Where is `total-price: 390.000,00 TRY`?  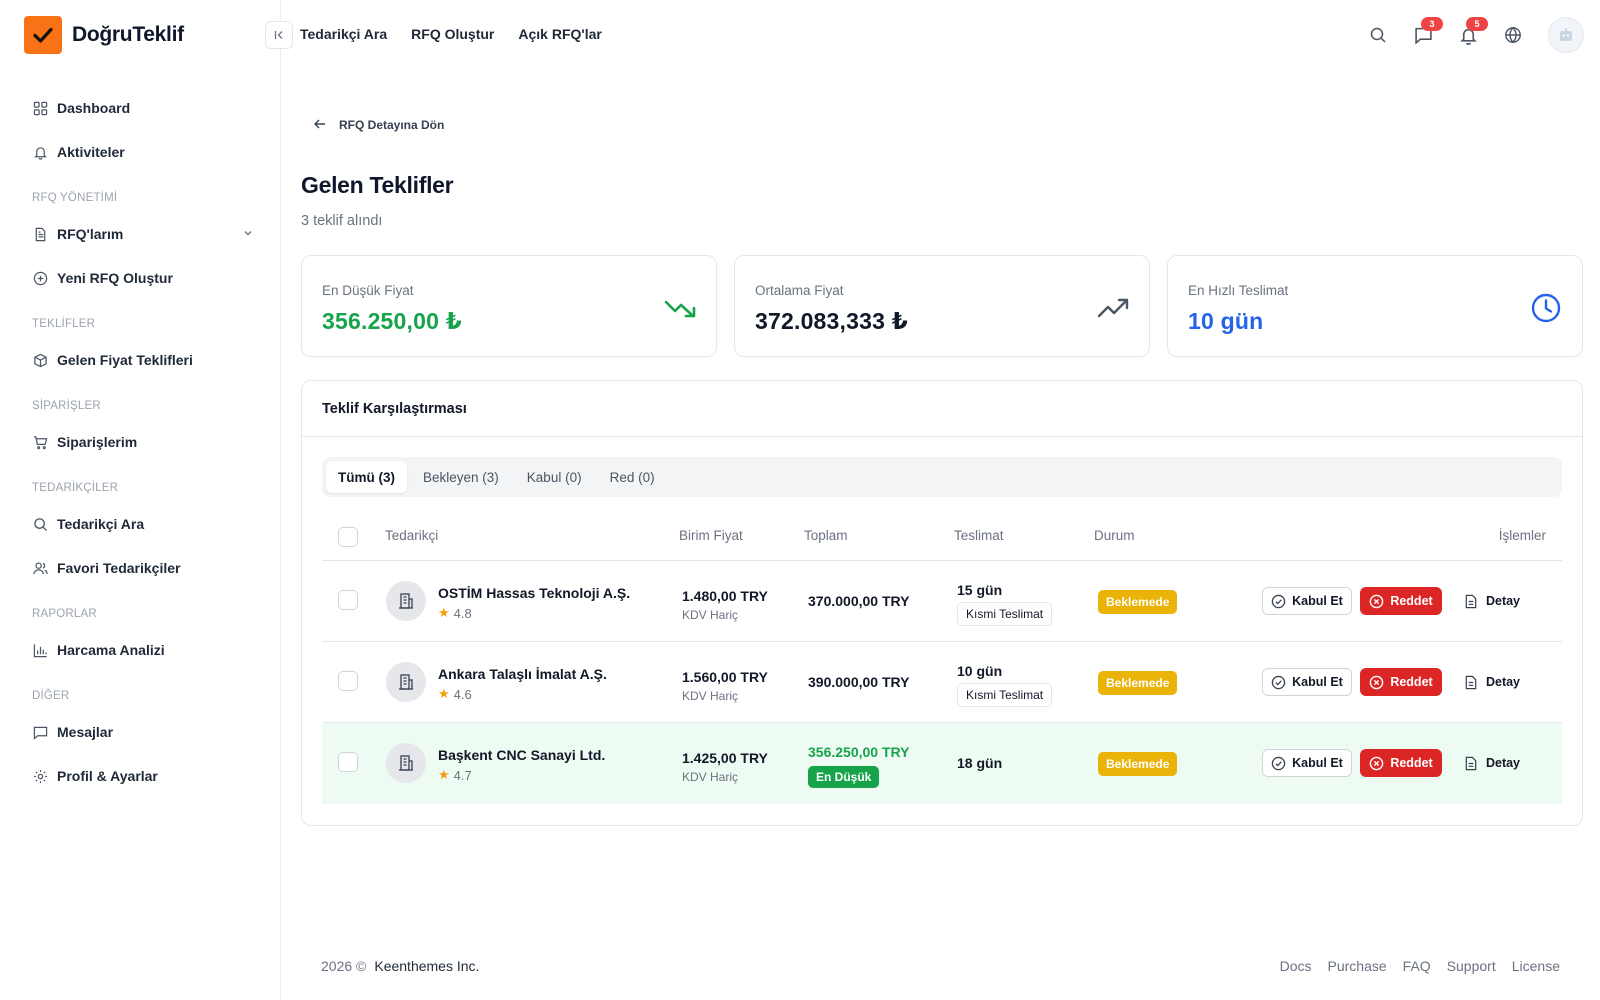 total-price: 390.000,00 TRY is located at coordinates (859, 682).